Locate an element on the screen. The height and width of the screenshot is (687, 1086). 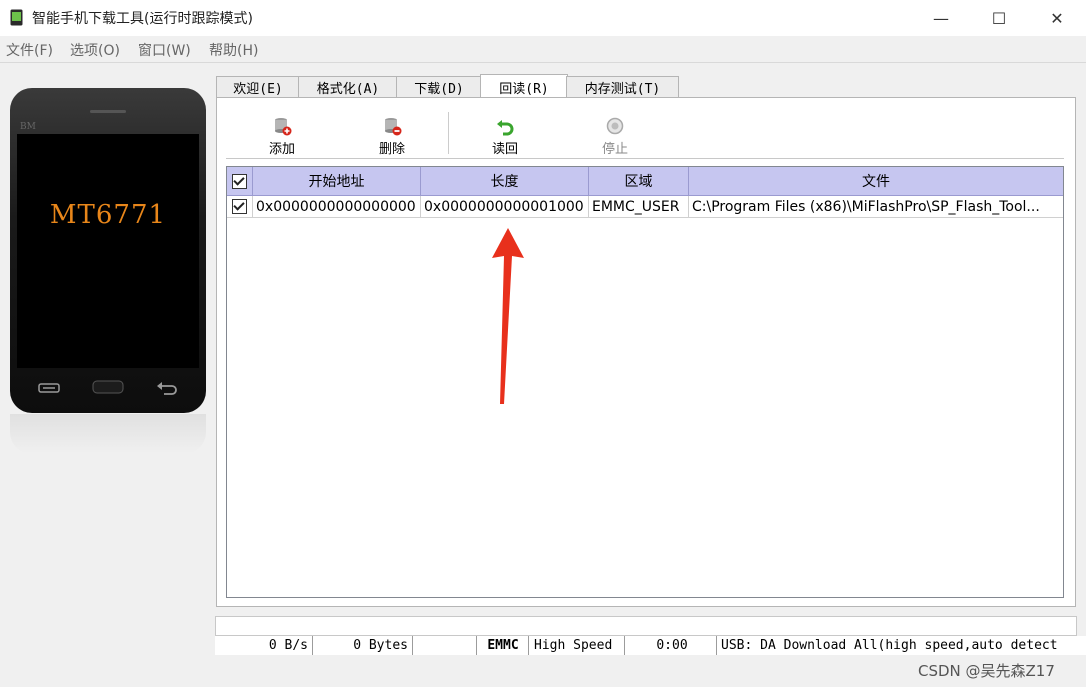
row-checkbox-cell is located at coordinates (240, 207).